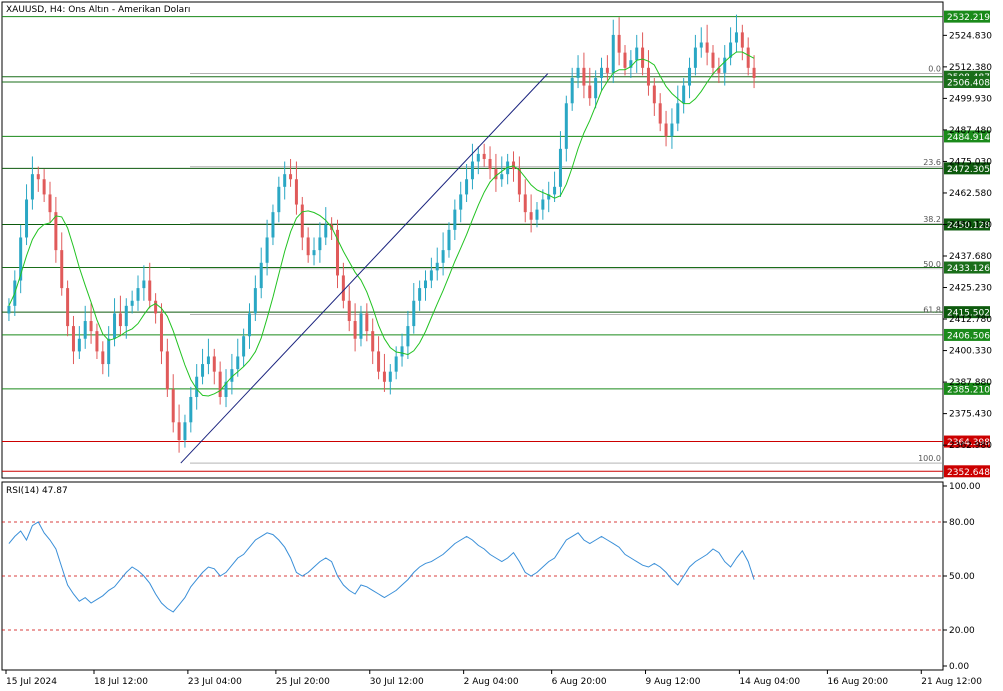 The image size is (1003, 691). Describe the element at coordinates (970, 99) in the screenshot. I see `y-tick-label: 2499.930` at that location.